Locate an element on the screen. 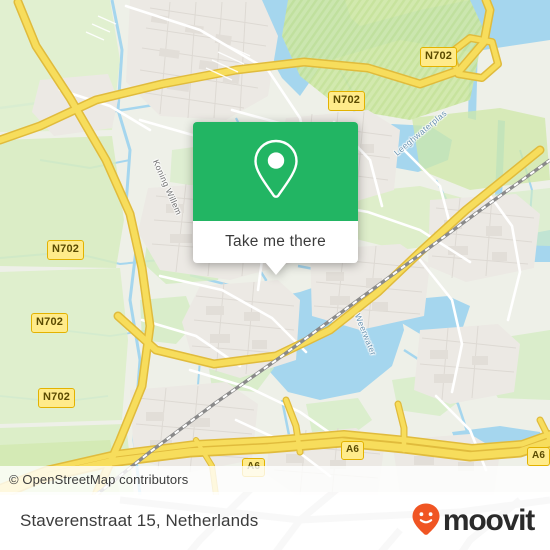 This screenshot has height=550, width=550. take-me-there-callout: Take me there is located at coordinates (275, 198).